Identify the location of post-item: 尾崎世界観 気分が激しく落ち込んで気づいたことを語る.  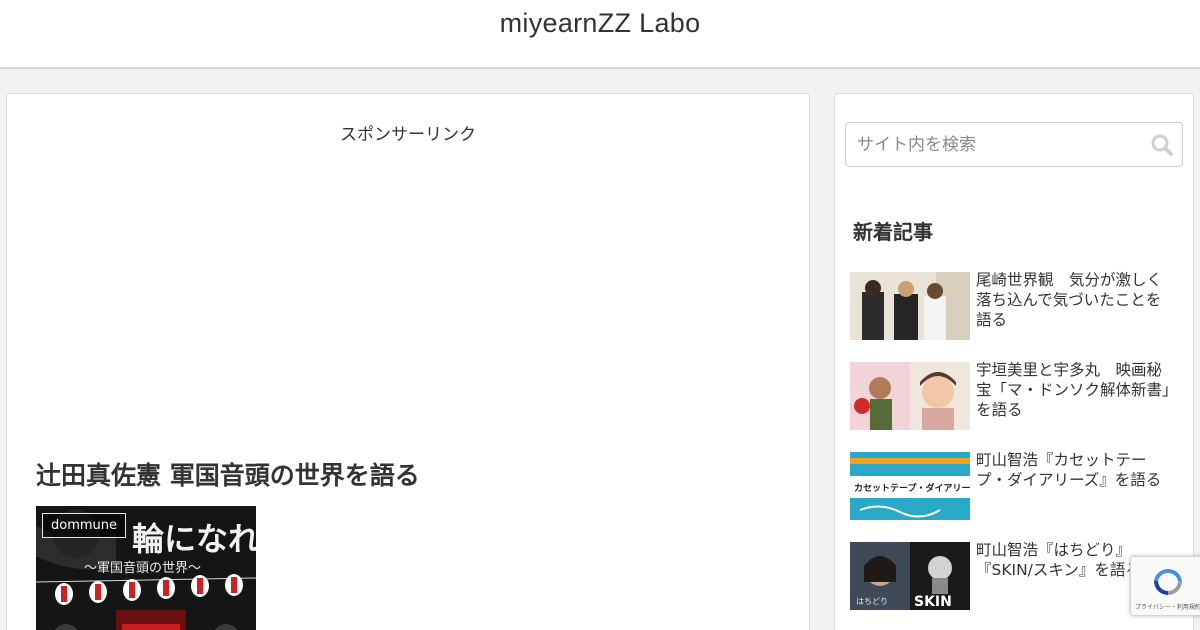
(1015, 305).